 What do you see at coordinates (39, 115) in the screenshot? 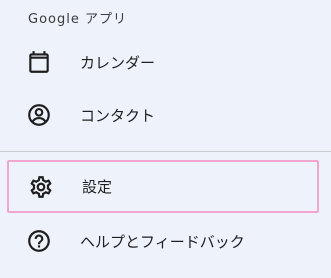
I see `contacts-icon` at bounding box center [39, 115].